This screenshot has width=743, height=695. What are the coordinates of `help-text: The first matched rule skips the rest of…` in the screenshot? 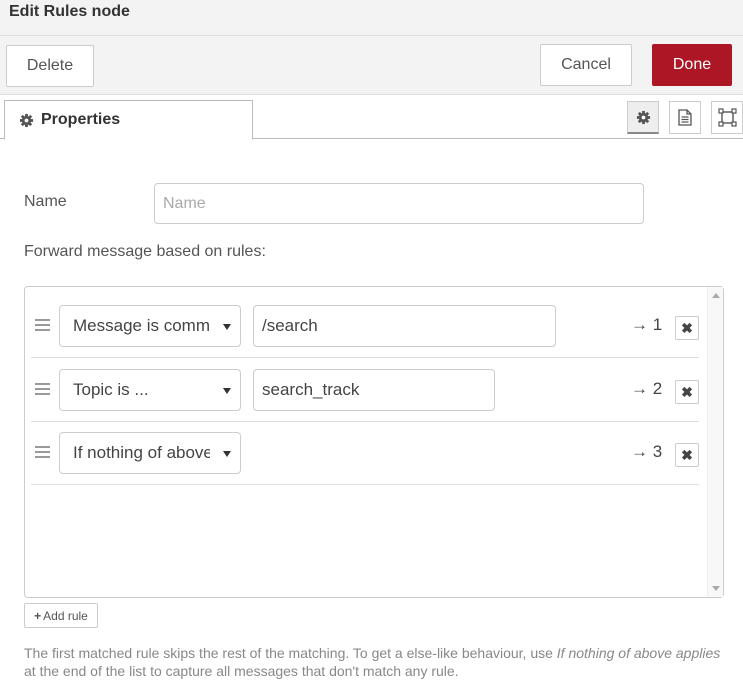 It's located at (374, 662).